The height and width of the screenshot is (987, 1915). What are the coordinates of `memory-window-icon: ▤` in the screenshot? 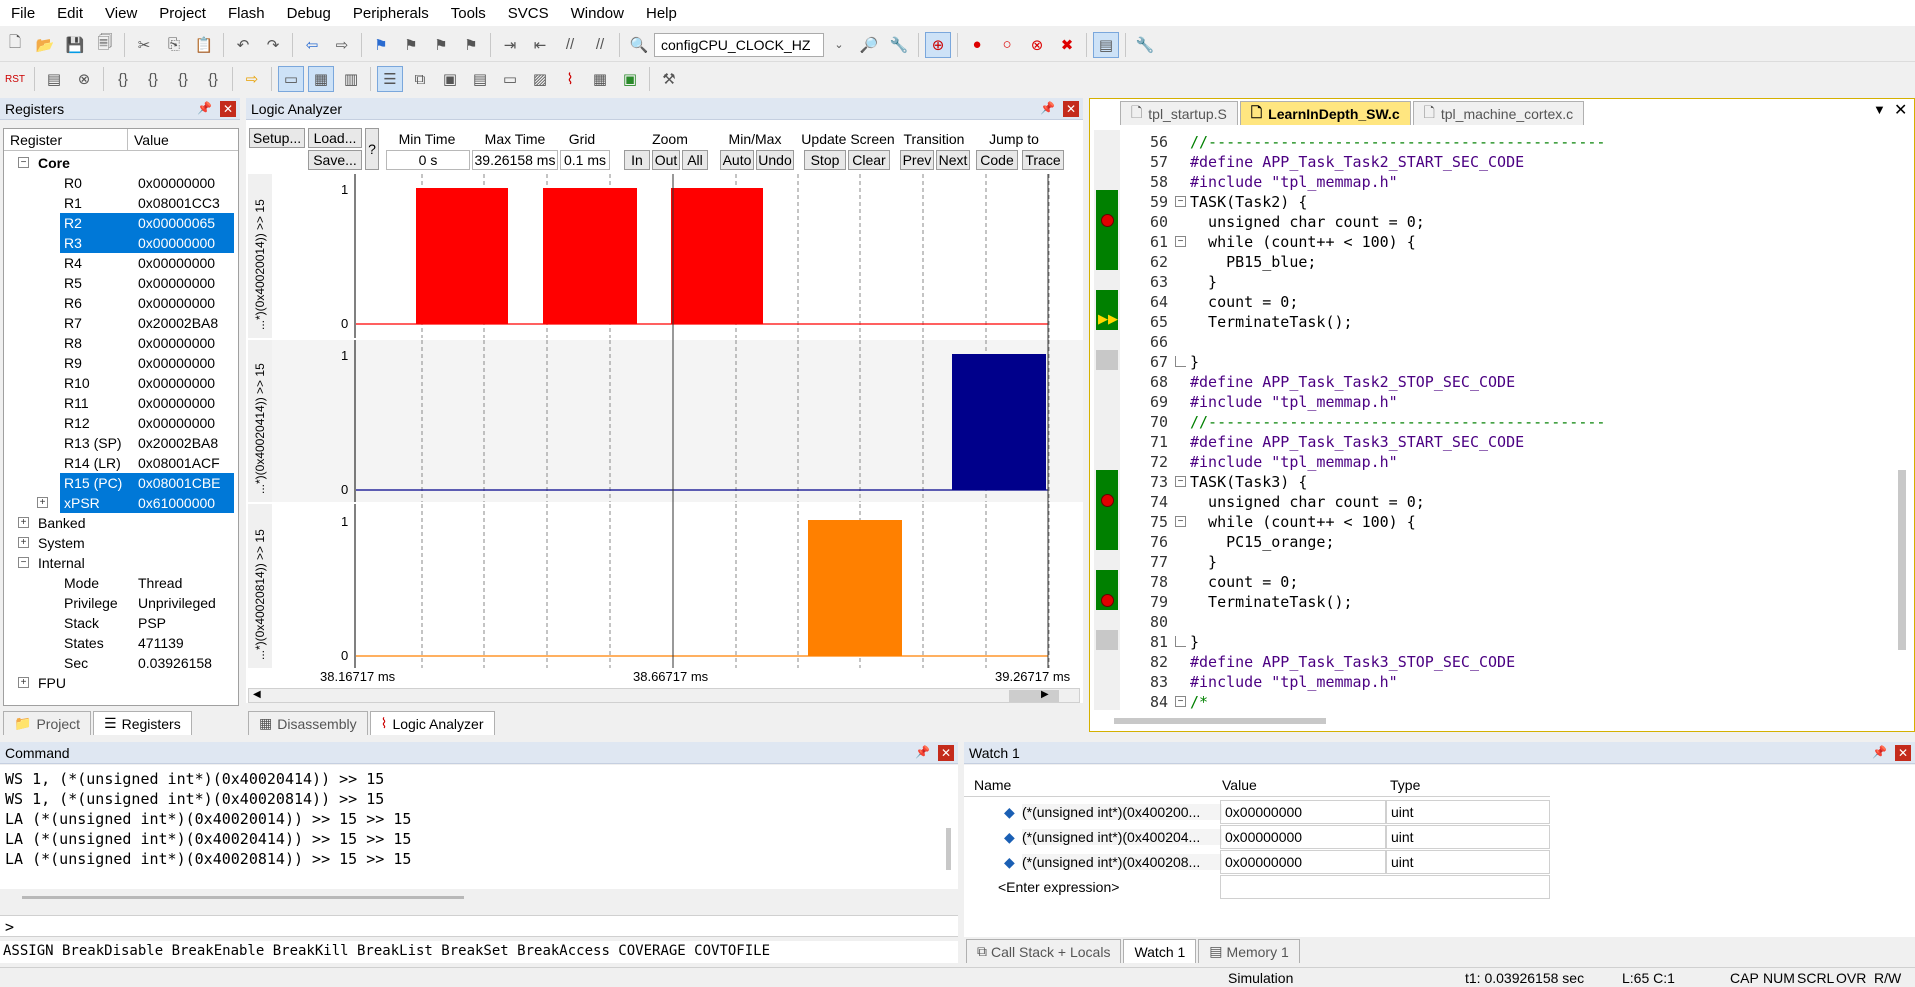 It's located at (480, 79).